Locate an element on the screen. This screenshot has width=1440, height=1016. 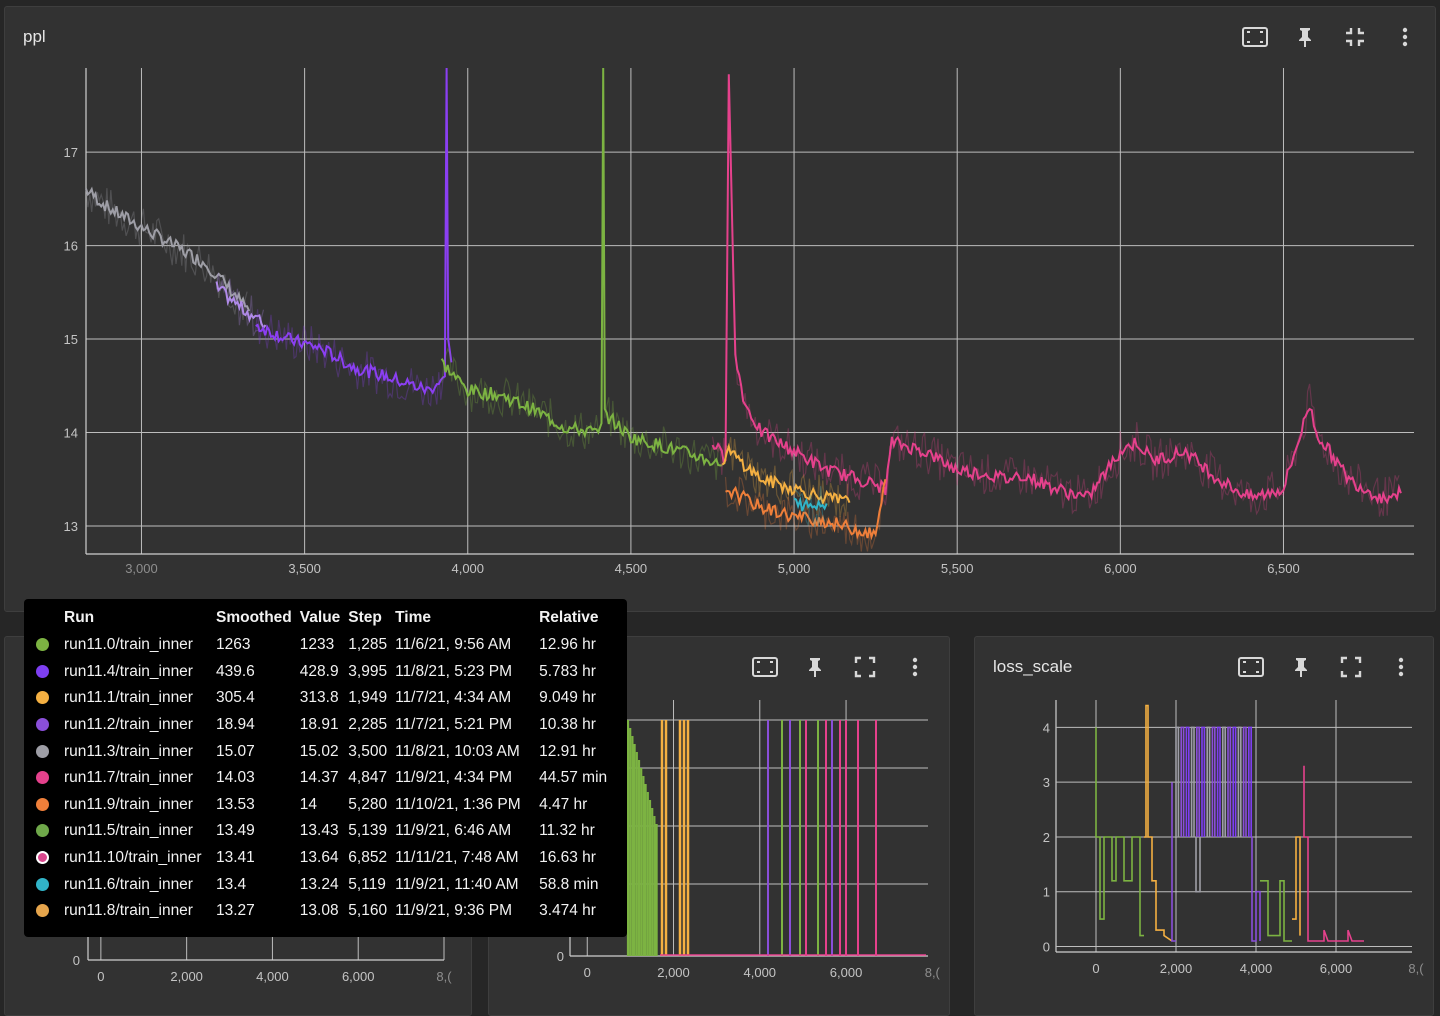
cell-time: 11/7/21, 5:21 PM is located at coordinates (453, 725).